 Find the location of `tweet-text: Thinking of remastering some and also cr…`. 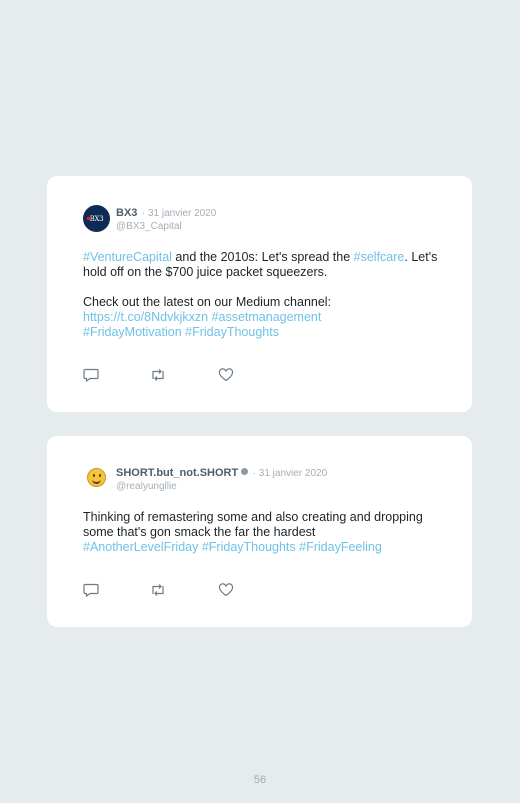

tweet-text: Thinking of remastering some and also cr… is located at coordinates (263, 532).